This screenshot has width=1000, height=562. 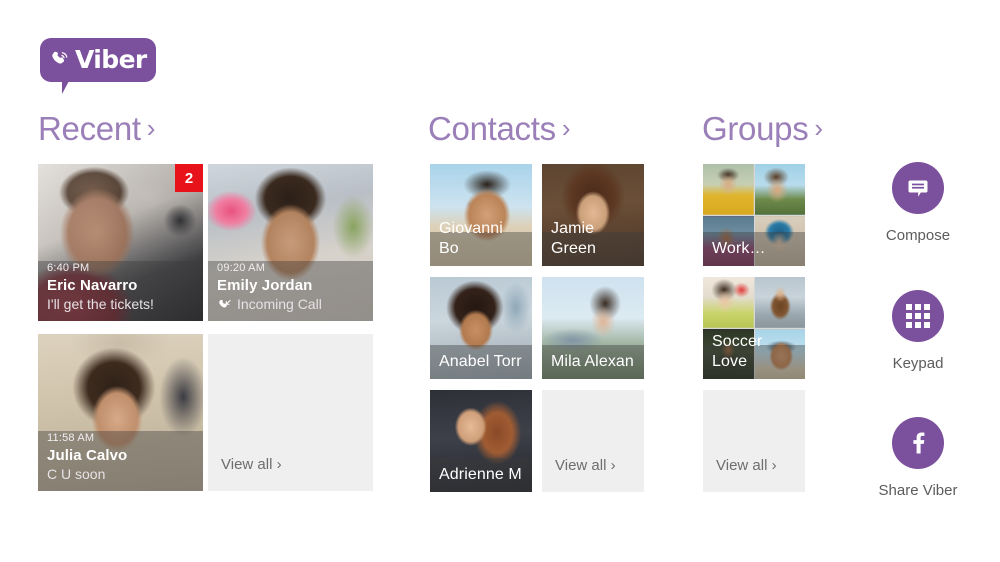 I want to click on recent-view-all-label: View all ›, so click(x=251, y=464).